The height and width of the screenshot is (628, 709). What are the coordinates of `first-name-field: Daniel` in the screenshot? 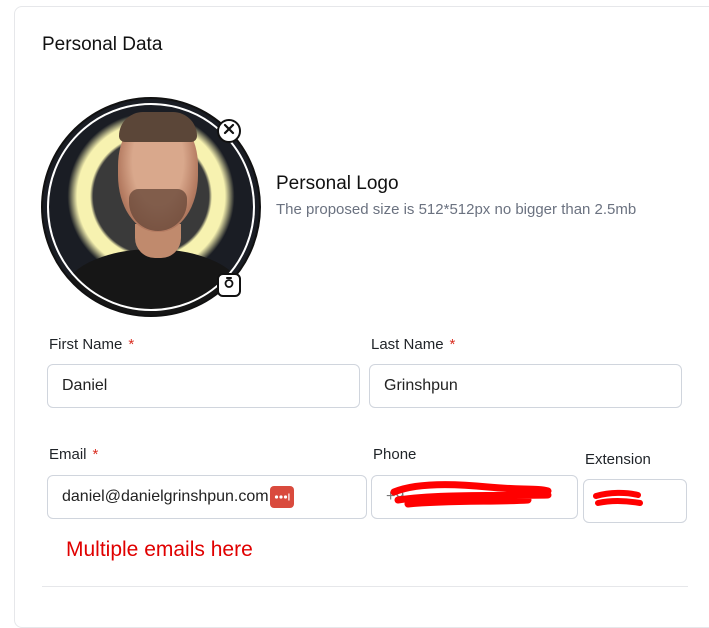 It's located at (203, 386).